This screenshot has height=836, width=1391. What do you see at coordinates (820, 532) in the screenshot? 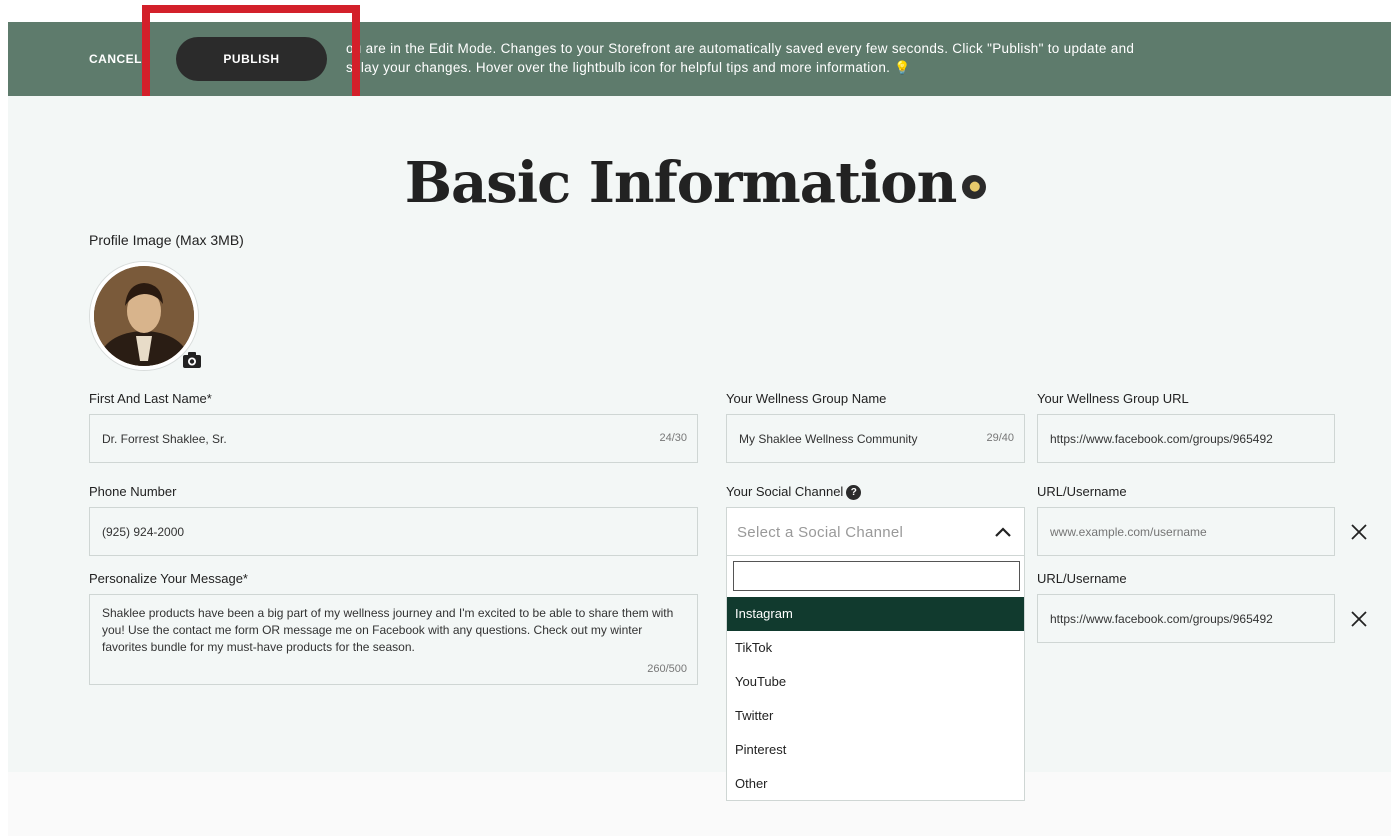
I see `social-channel-placeholder: Select a Social Channel` at bounding box center [820, 532].